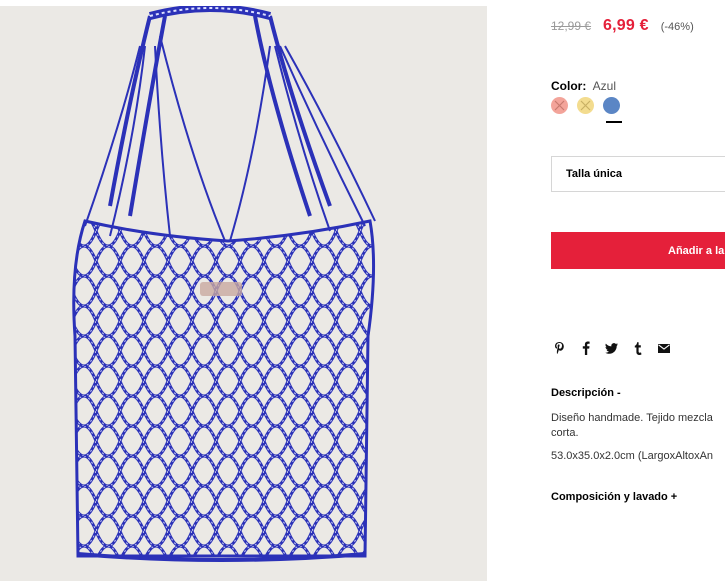  Describe the element at coordinates (638, 174) in the screenshot. I see `size-selector: Talla única` at that location.